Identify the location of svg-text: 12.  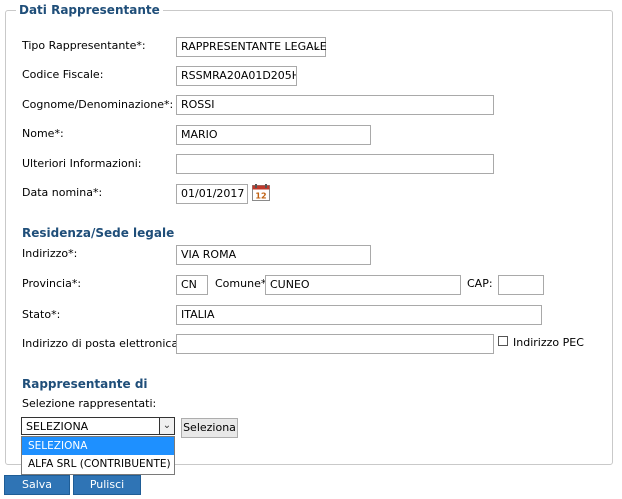
(260, 196).